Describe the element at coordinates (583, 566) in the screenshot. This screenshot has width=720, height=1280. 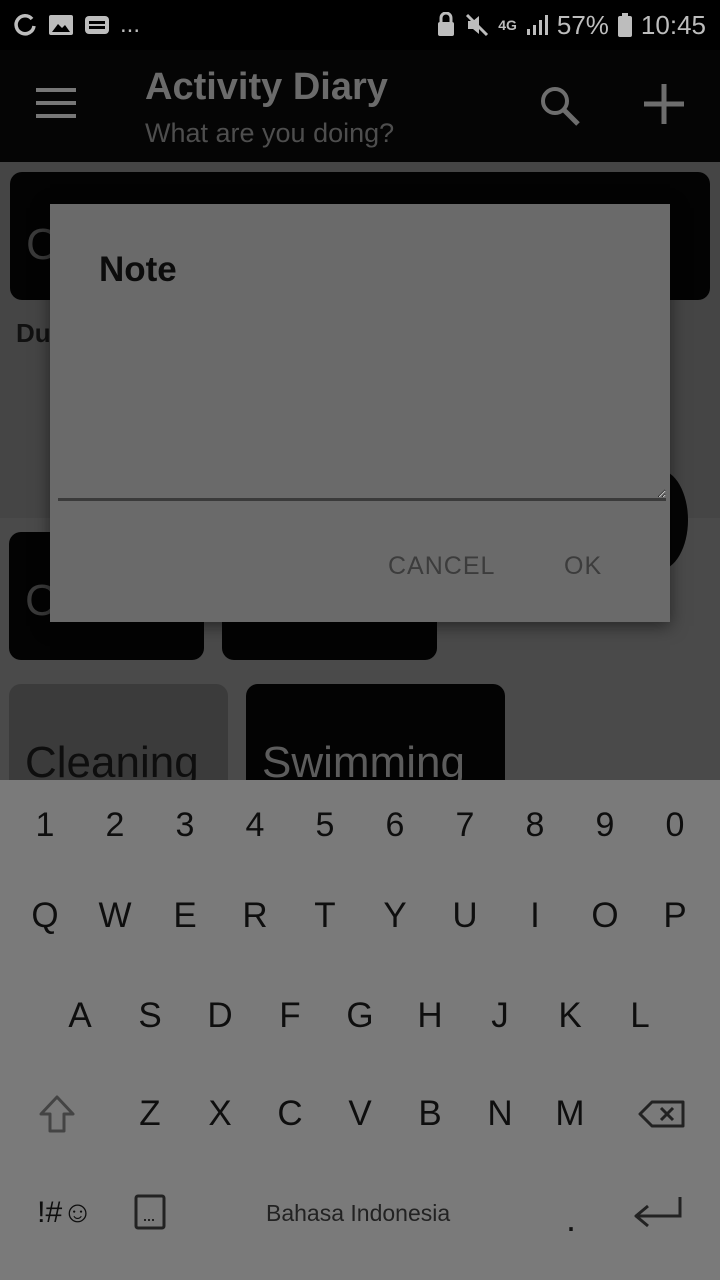
I see `ok-button: OK` at that location.